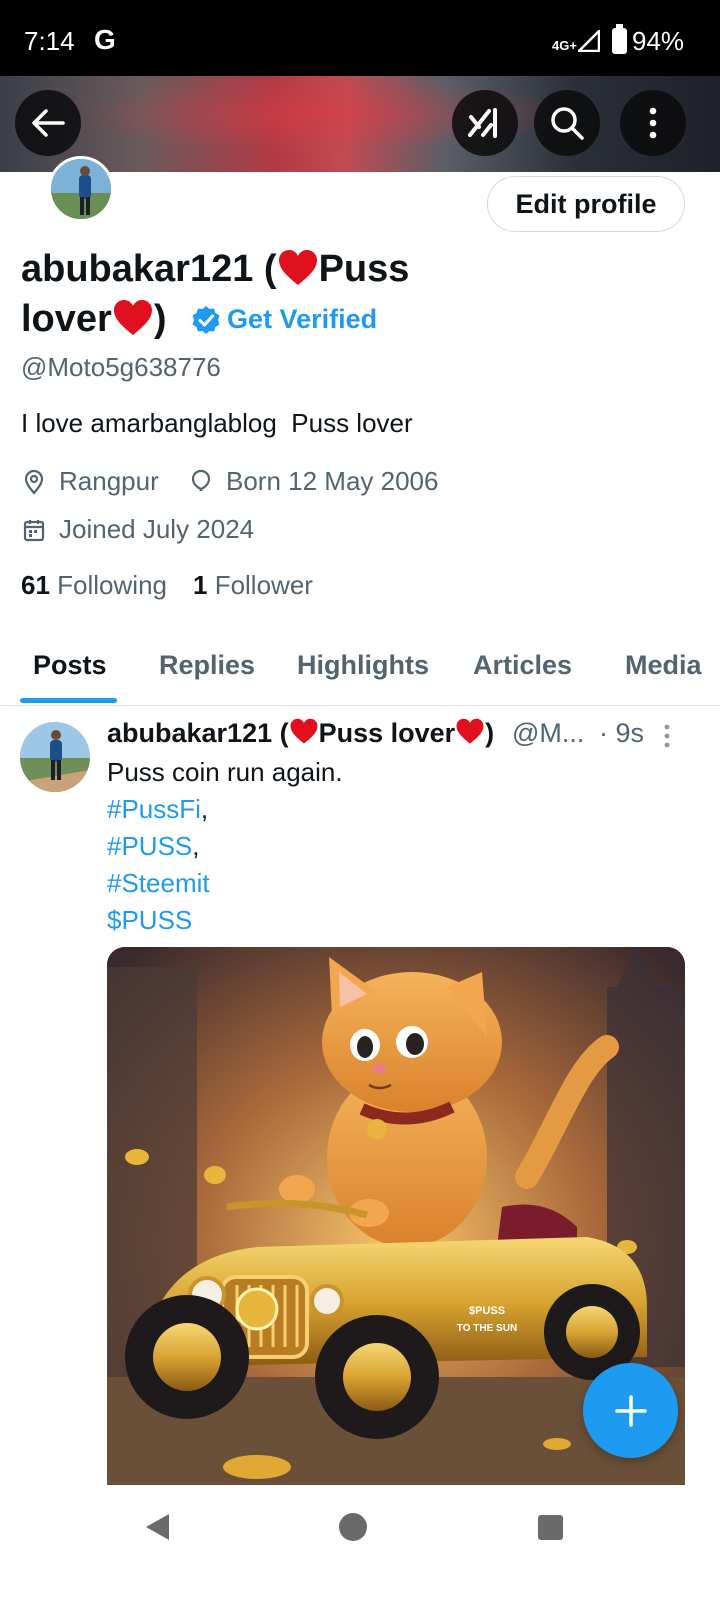  What do you see at coordinates (225, 772) in the screenshot?
I see `post-text-line: Puss coin run again.` at bounding box center [225, 772].